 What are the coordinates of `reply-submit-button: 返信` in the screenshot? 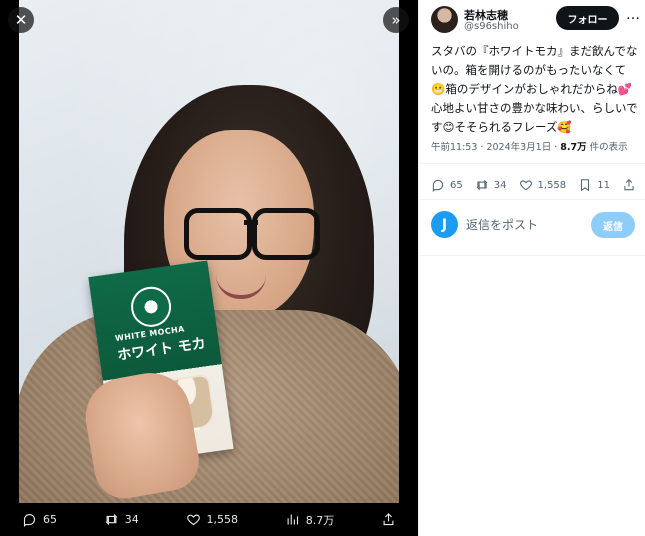 It's located at (613, 225).